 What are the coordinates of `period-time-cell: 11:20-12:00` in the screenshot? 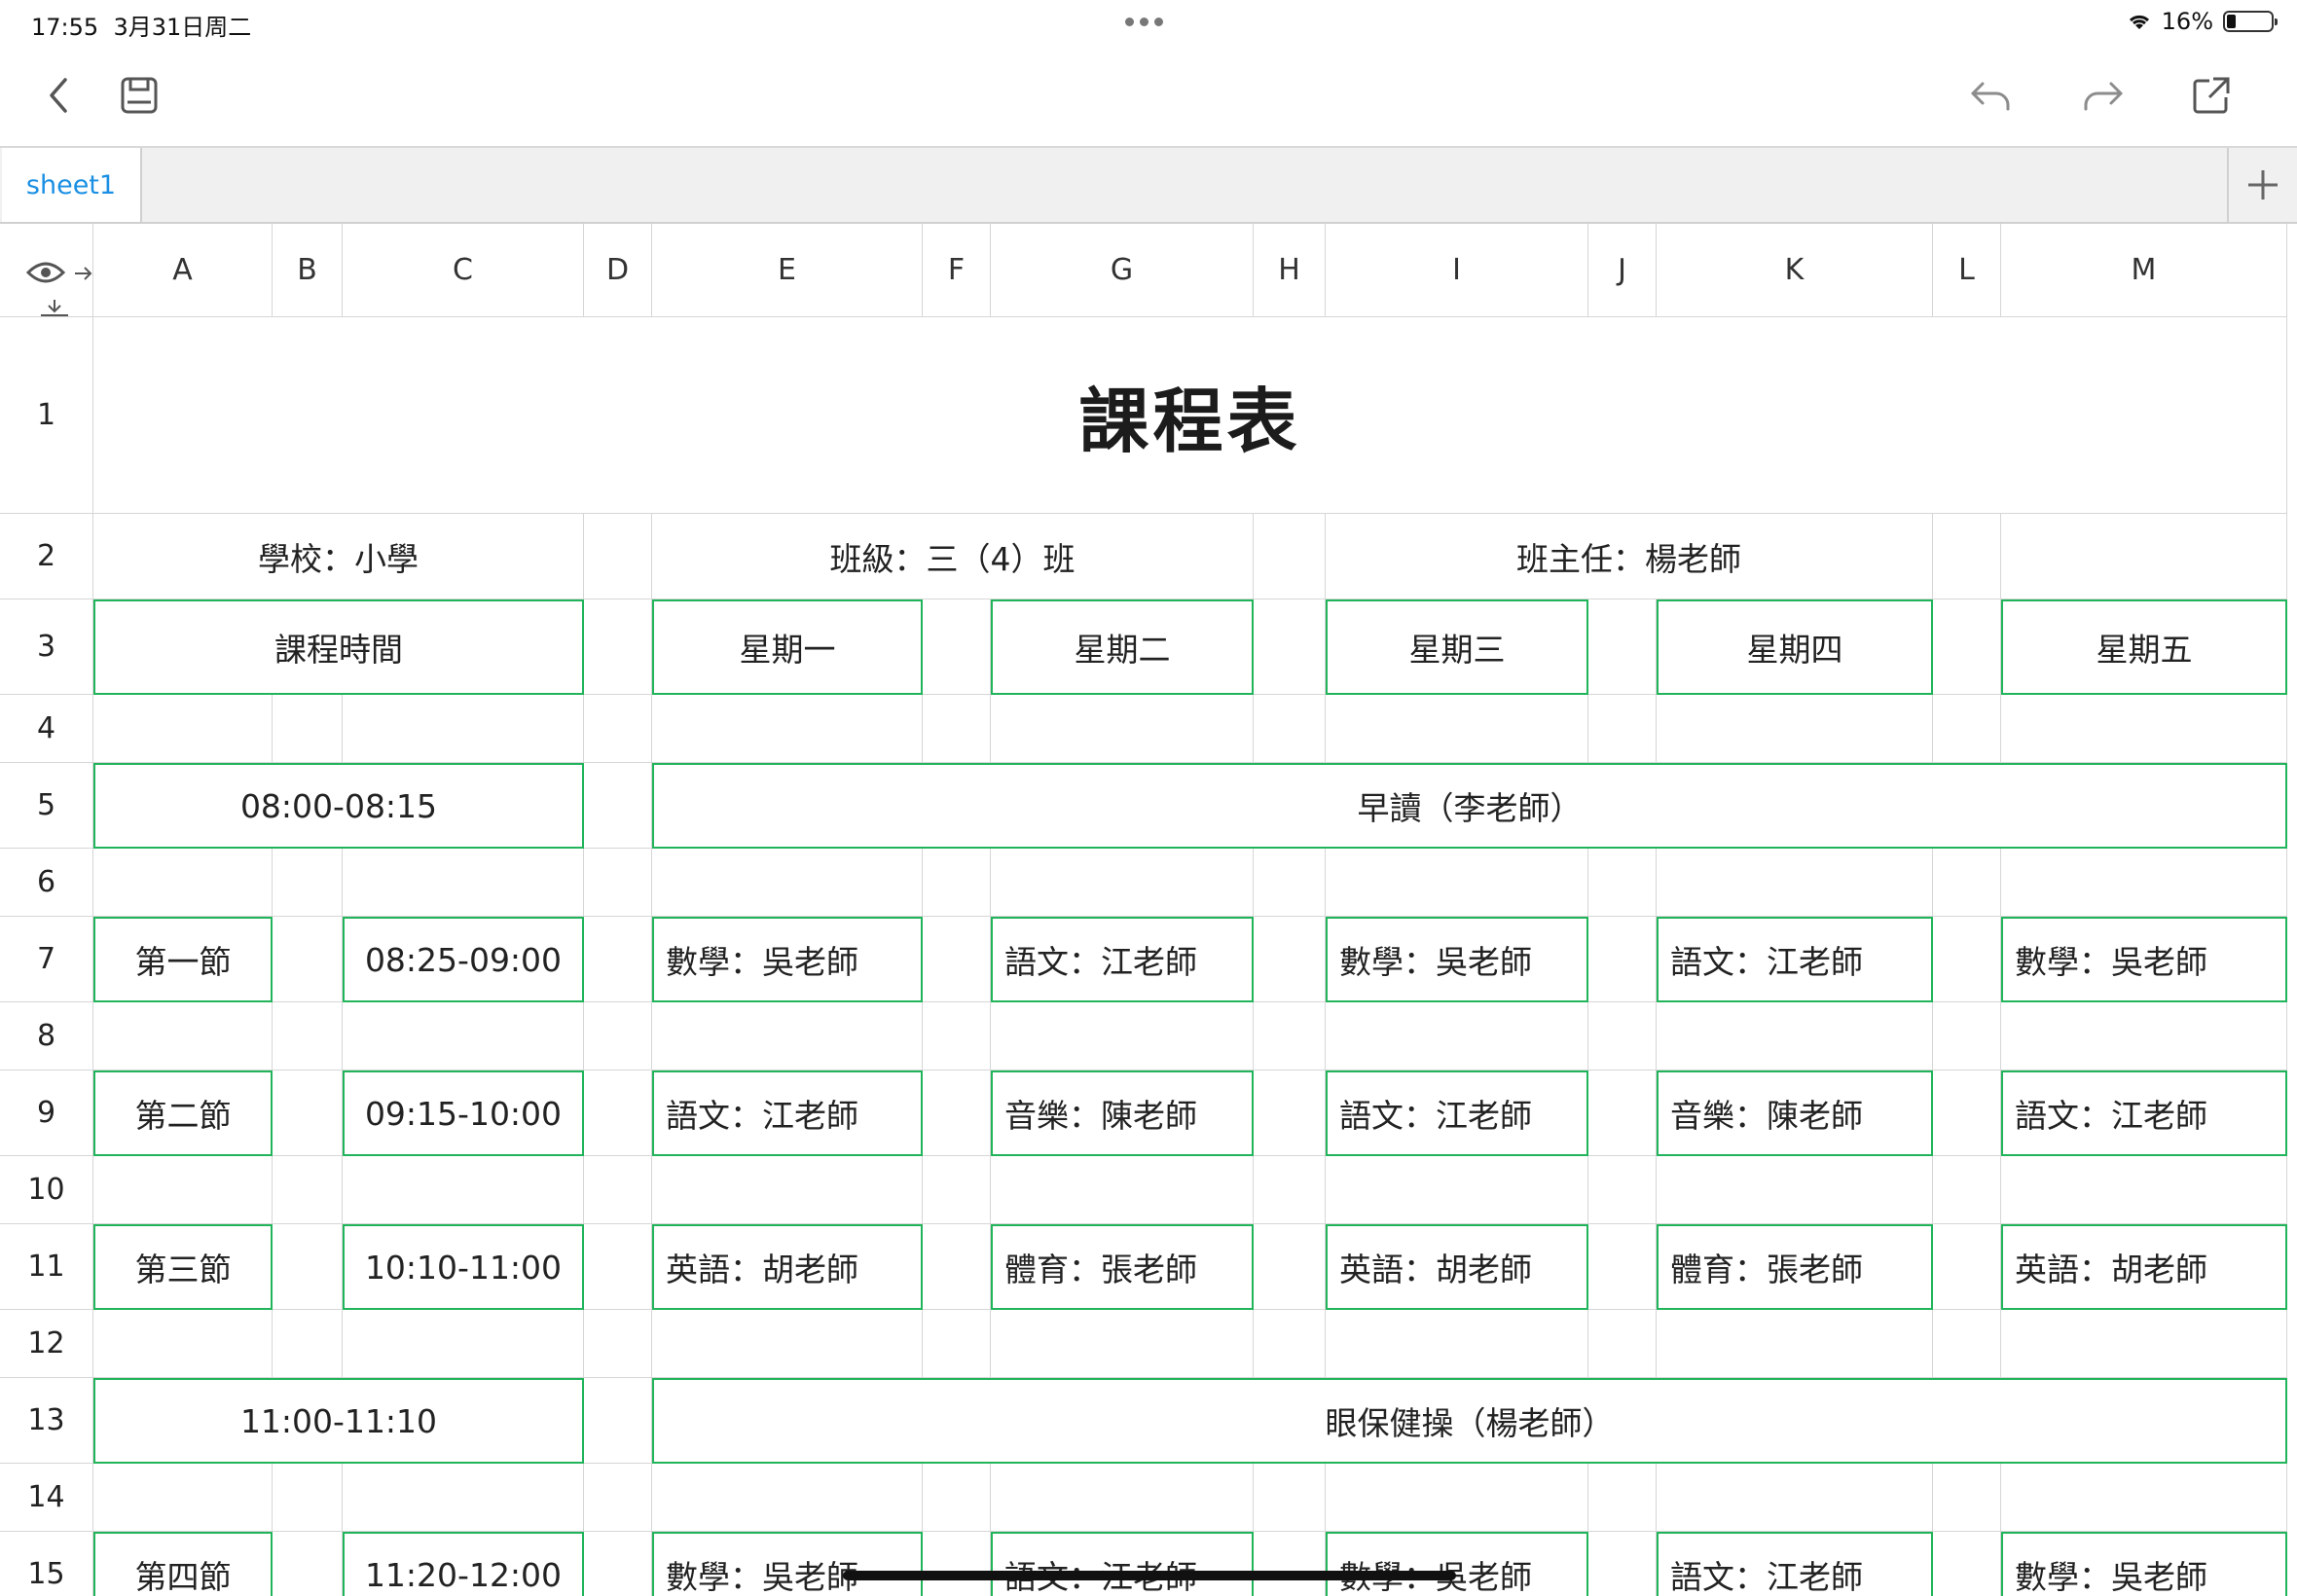 It's located at (463, 1564).